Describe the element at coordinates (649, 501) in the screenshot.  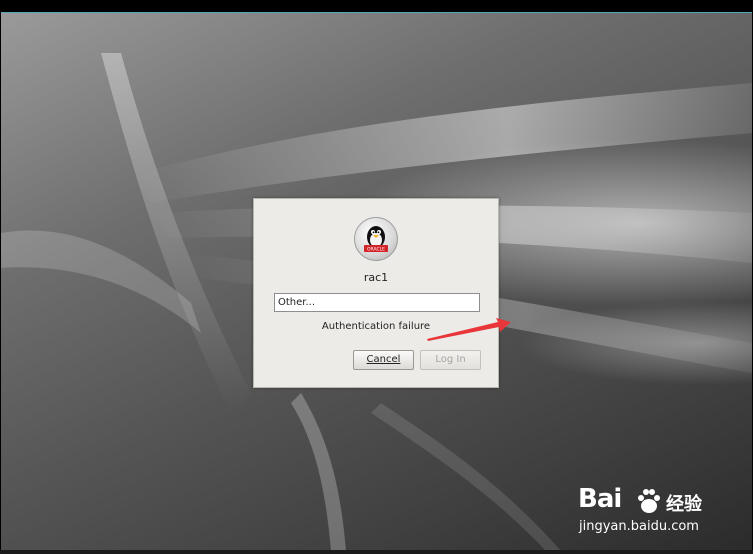
I see `baidu-paw-icon` at that location.